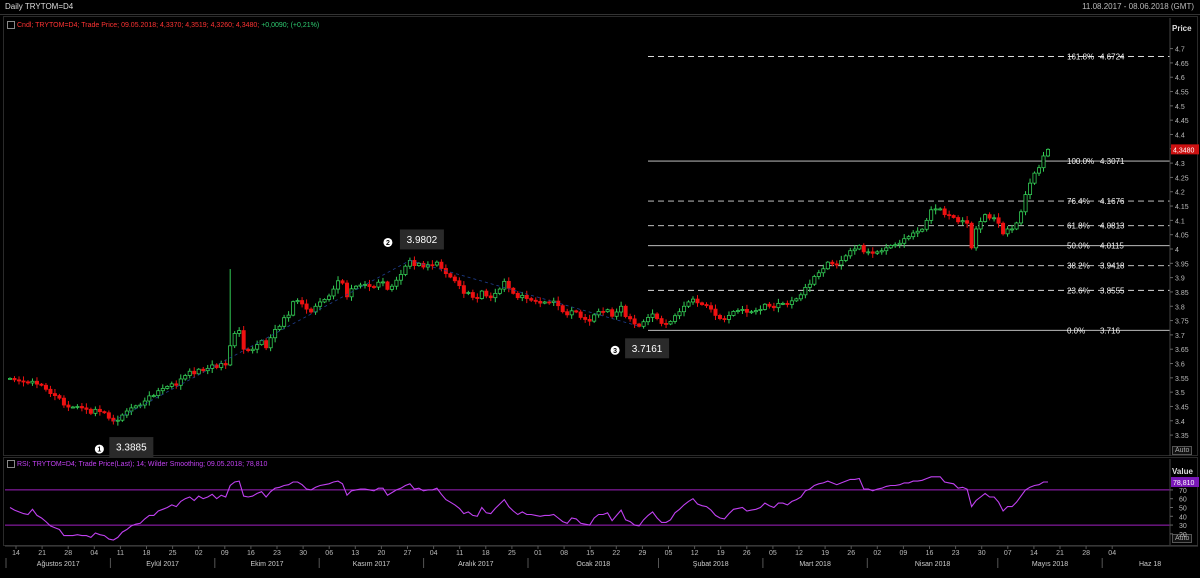 This screenshot has height=578, width=1200. What do you see at coordinates (408, 553) in the screenshot?
I see `x-tick-label: 27` at bounding box center [408, 553].